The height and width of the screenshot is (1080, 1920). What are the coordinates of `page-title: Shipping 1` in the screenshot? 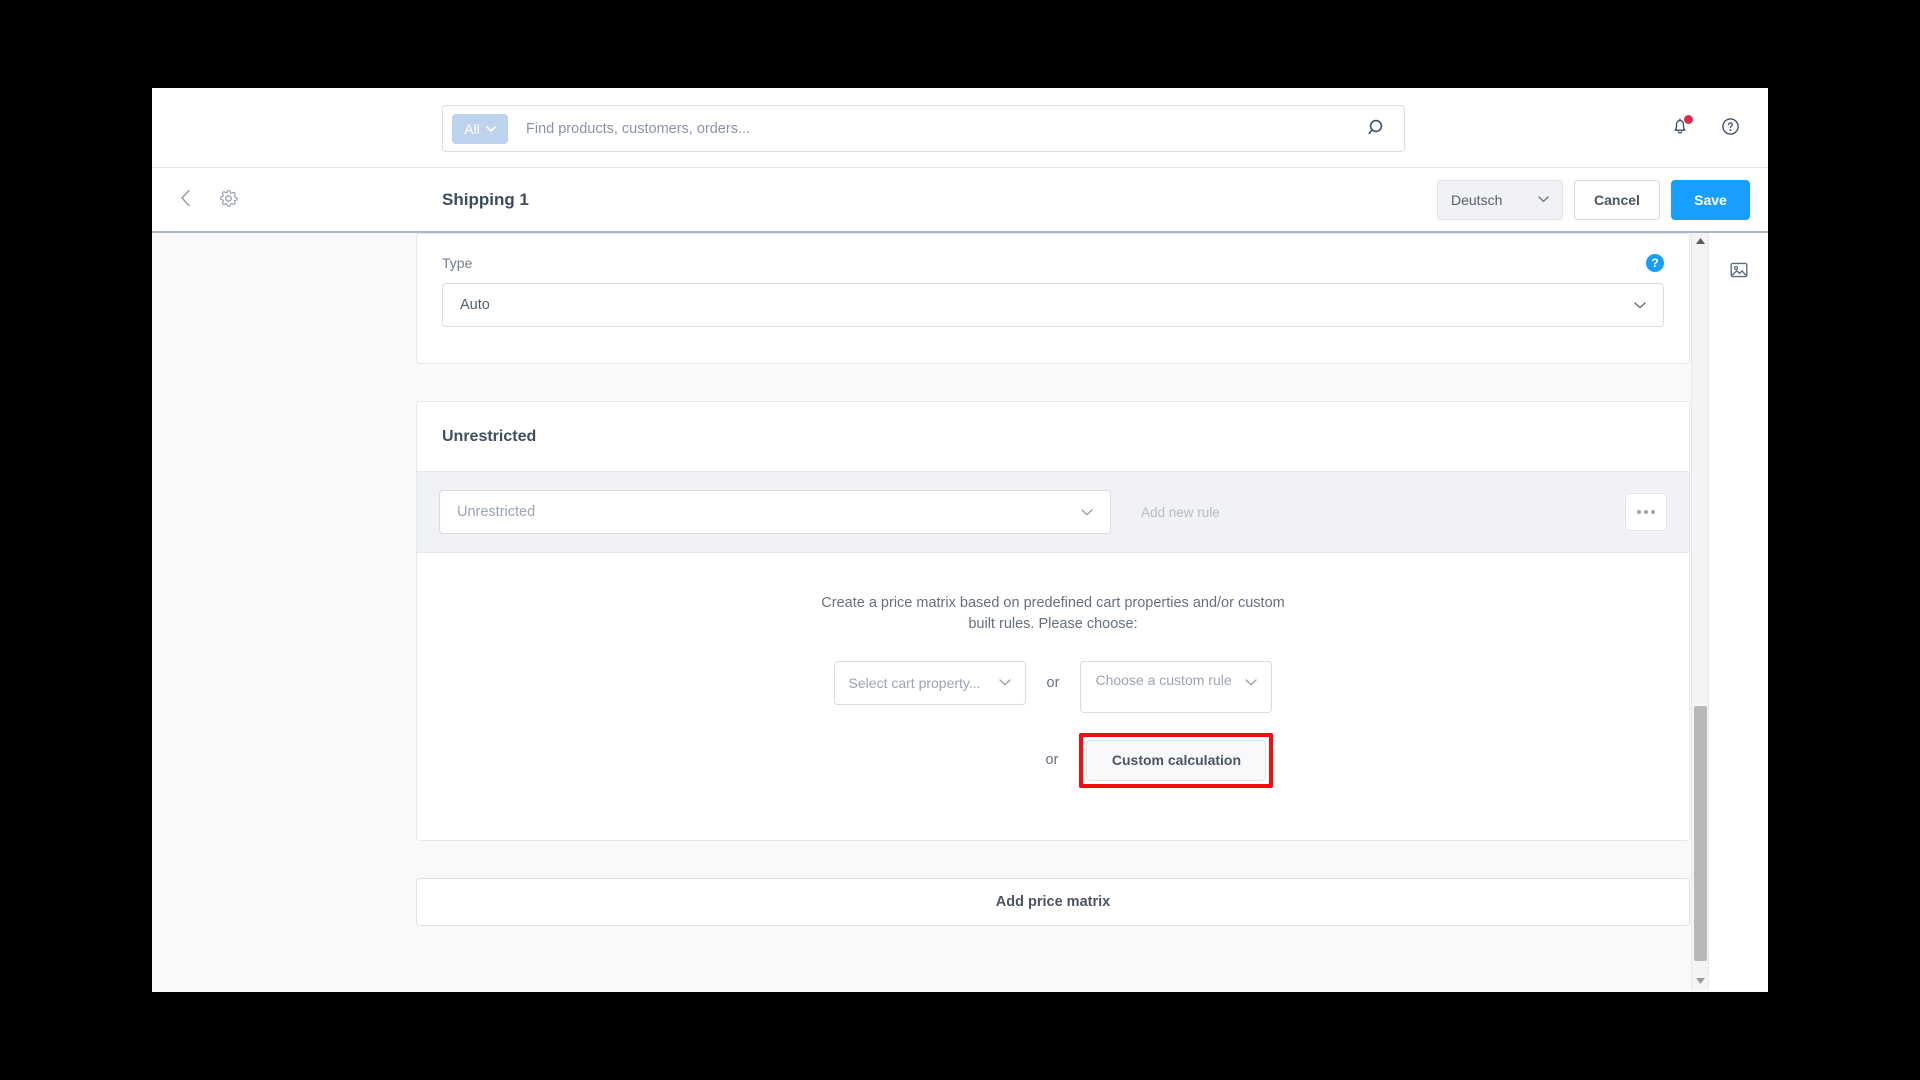 It's located at (485, 199).